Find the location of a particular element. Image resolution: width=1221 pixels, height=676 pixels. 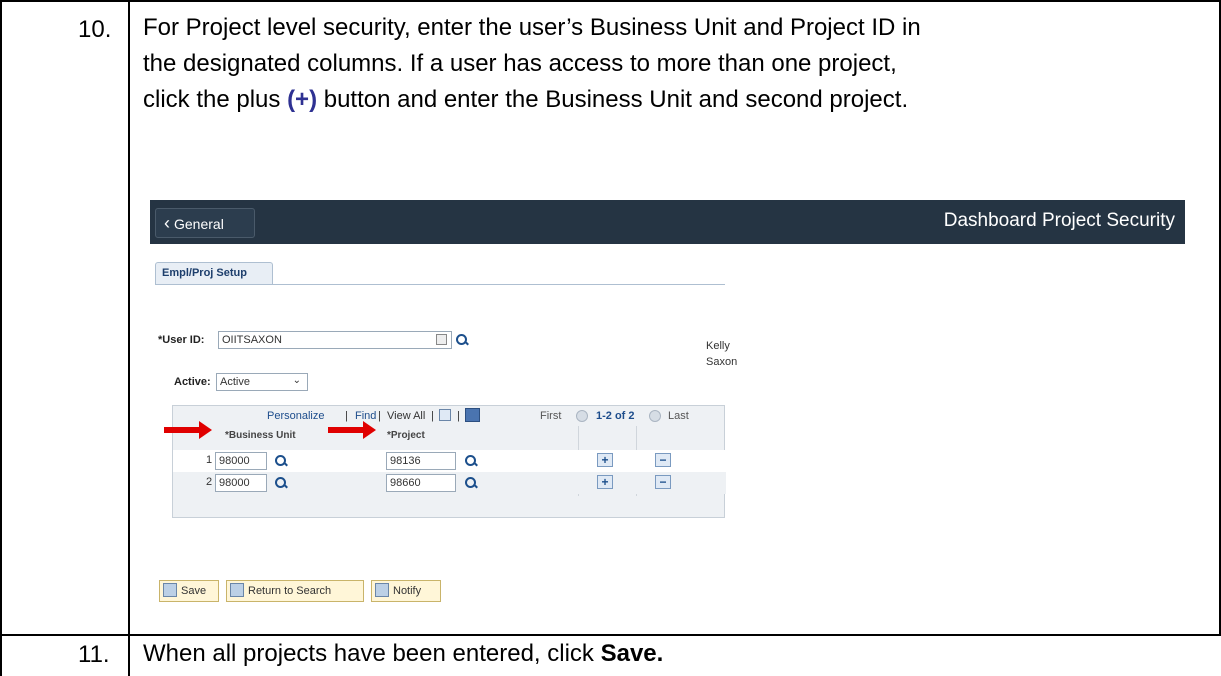

table-border-top is located at coordinates (610, 1).